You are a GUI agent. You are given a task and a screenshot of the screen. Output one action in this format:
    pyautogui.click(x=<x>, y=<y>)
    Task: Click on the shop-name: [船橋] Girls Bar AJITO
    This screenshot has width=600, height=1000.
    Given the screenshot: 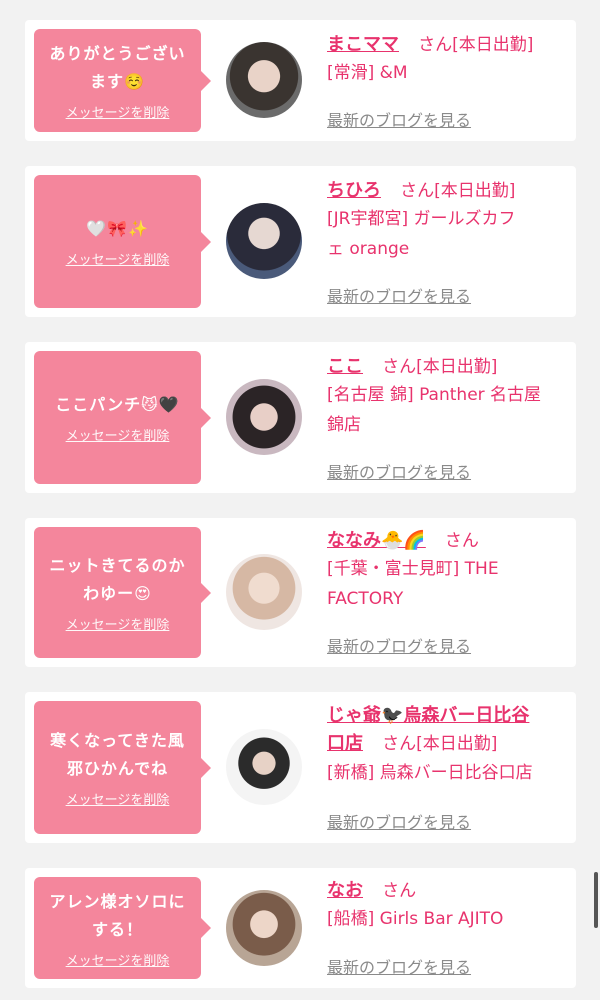 What is the action you would take?
    pyautogui.click(x=415, y=919)
    